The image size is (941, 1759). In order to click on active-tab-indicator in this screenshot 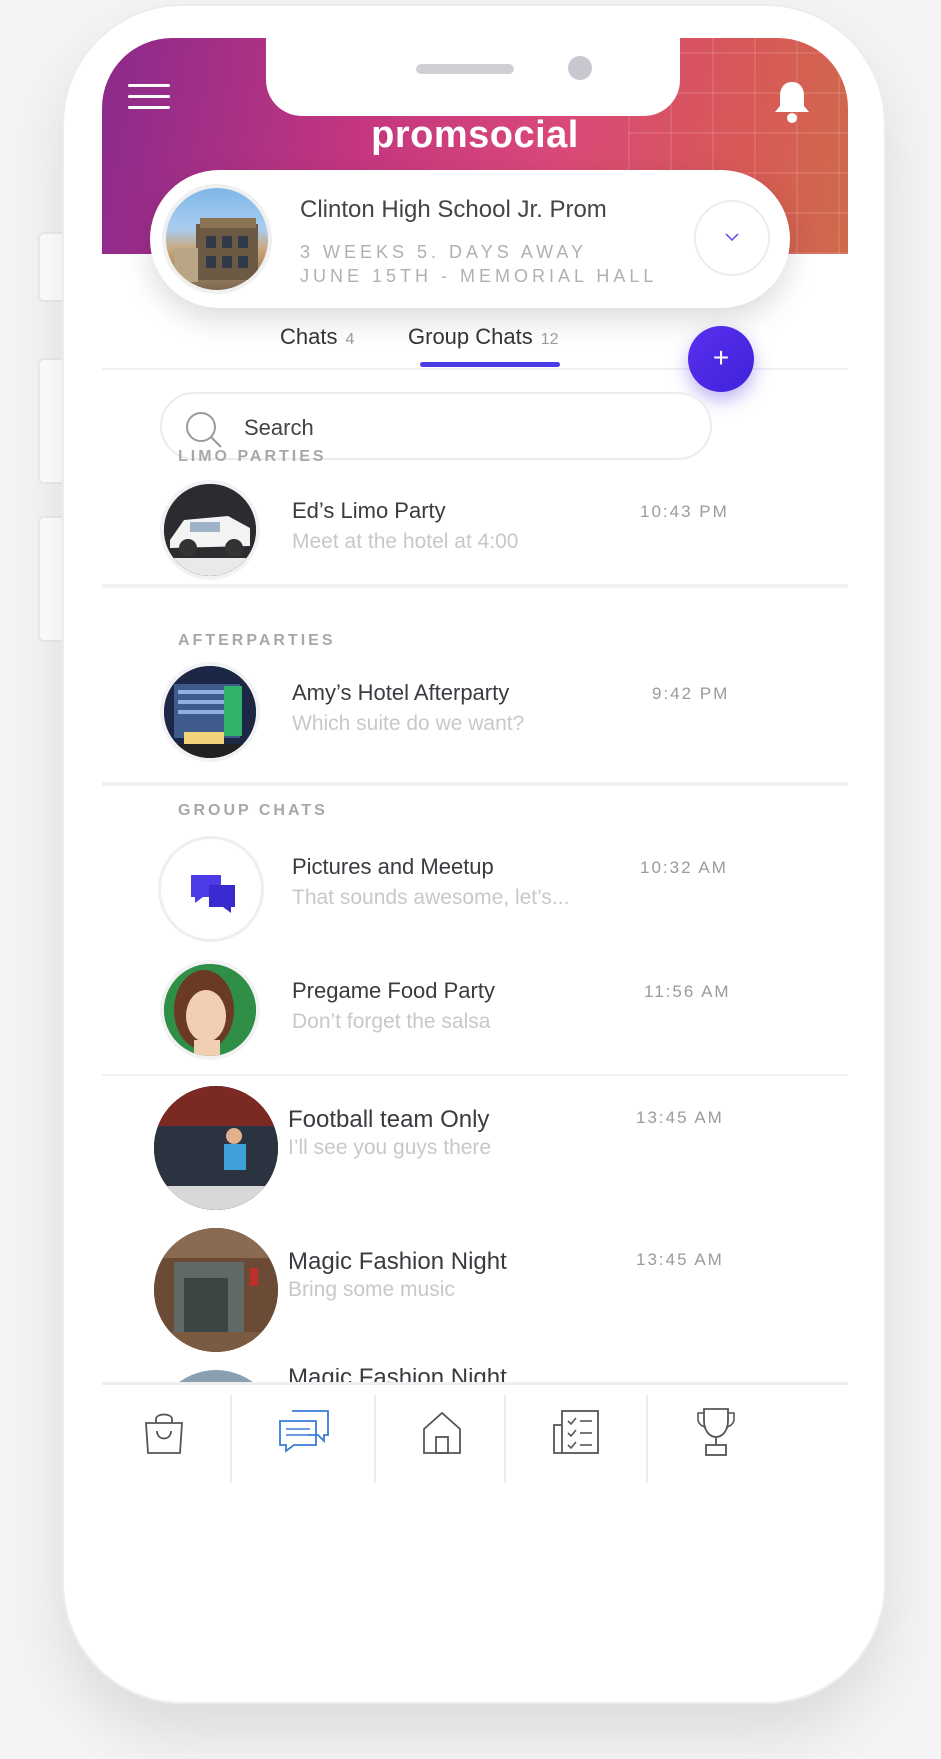, I will do `click(490, 364)`.